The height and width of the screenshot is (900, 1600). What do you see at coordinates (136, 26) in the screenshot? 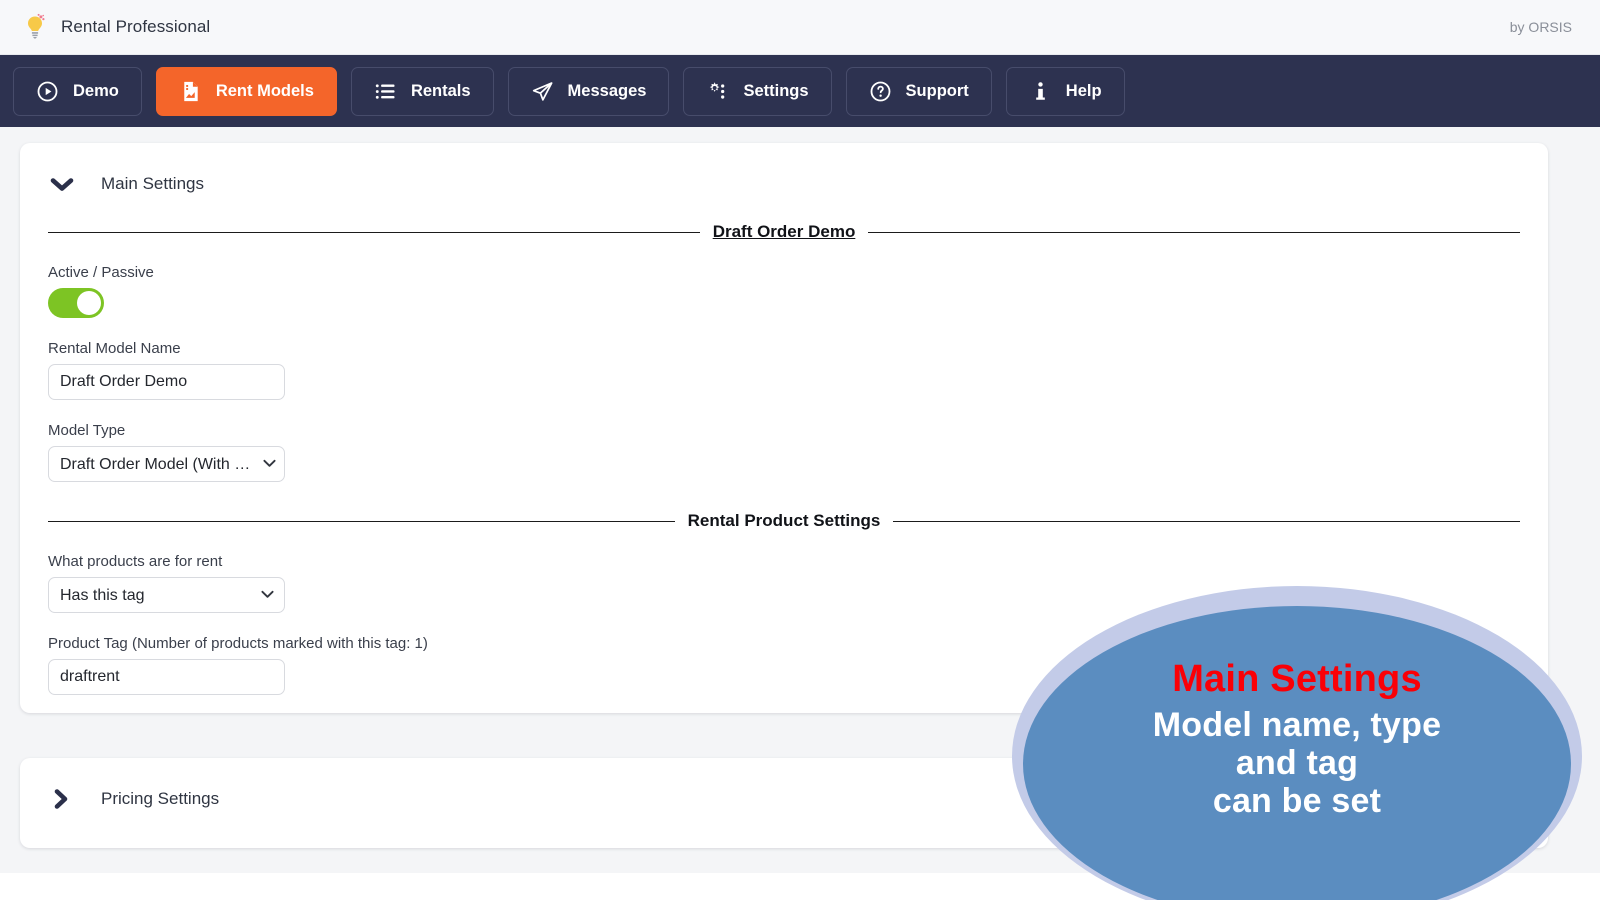
I see `app-title: Rental Professional` at bounding box center [136, 26].